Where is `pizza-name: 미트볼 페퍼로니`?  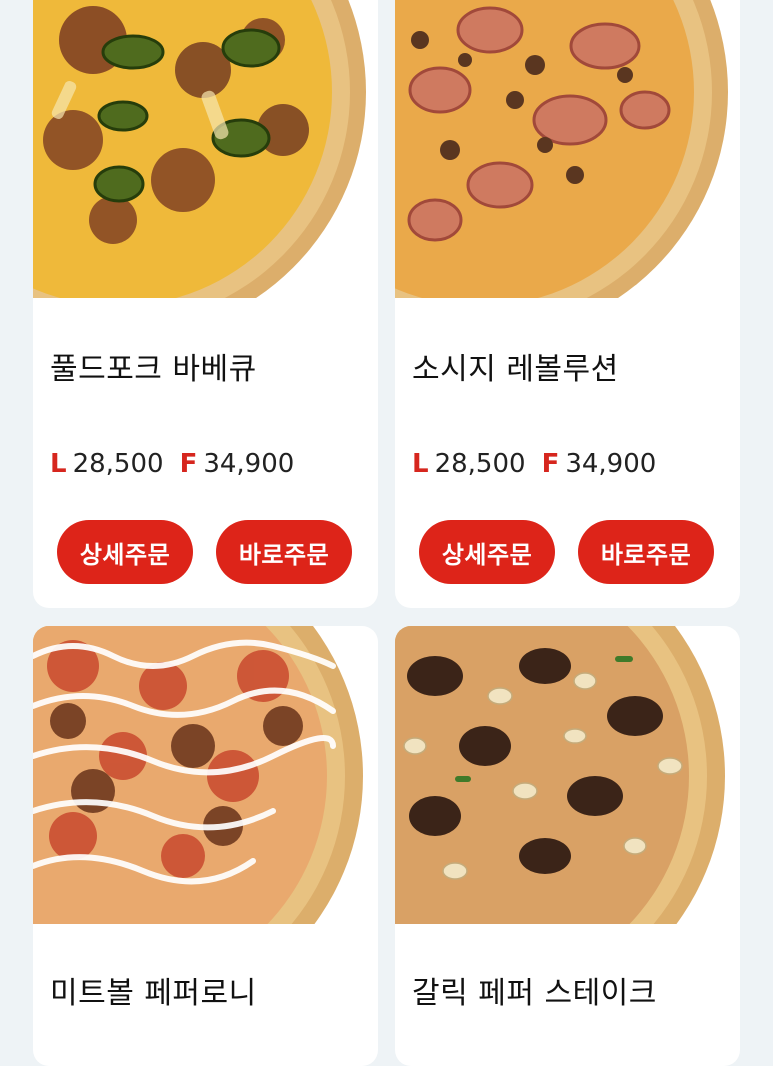 pizza-name: 미트볼 페퍼로니 is located at coordinates (153, 993).